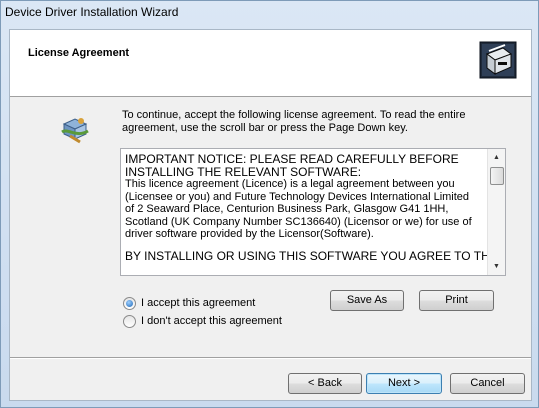 This screenshot has height=408, width=539. What do you see at coordinates (487, 383) in the screenshot?
I see `cancel-button: Cancel` at bounding box center [487, 383].